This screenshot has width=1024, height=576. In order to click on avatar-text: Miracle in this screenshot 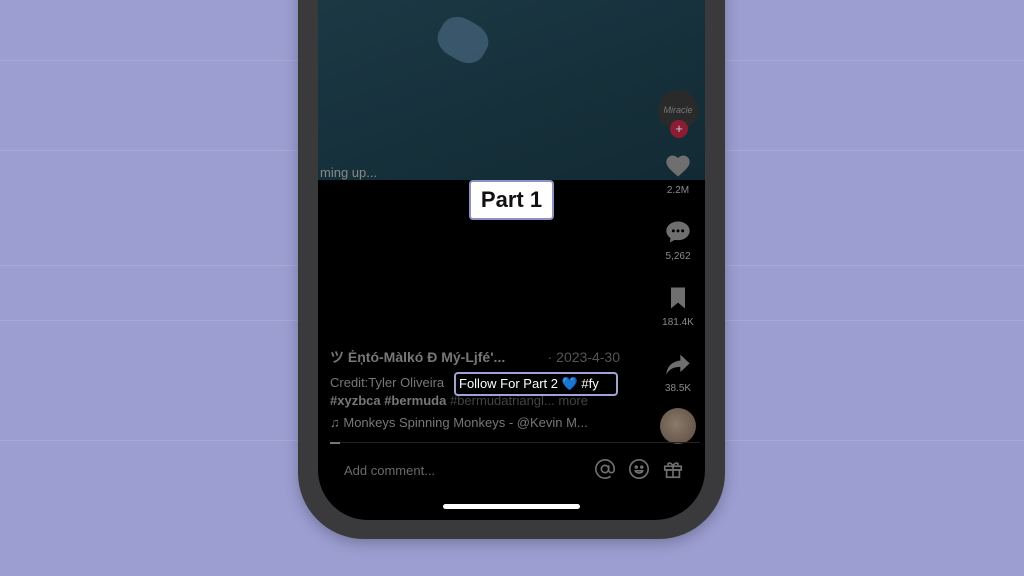, I will do `click(678, 110)`.